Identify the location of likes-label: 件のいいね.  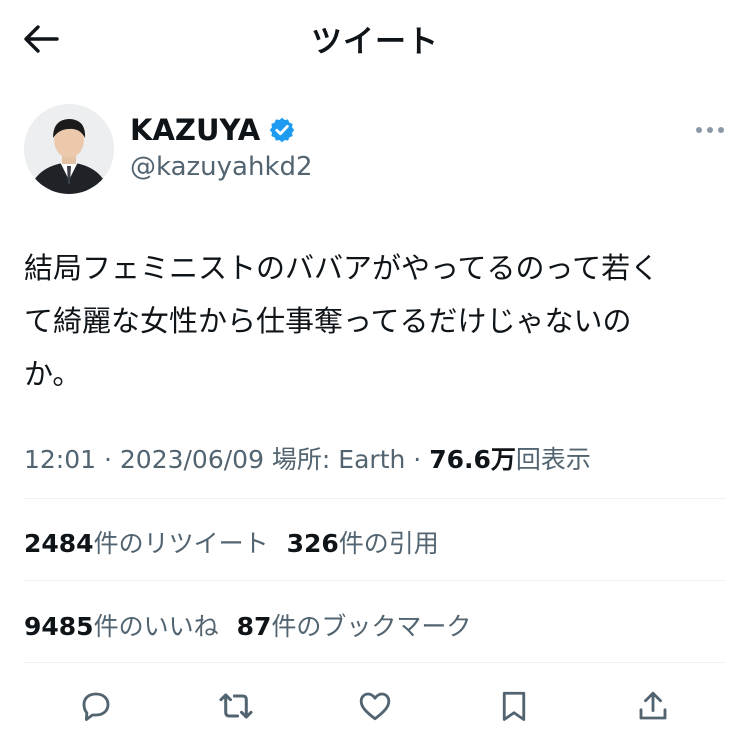
(156, 626).